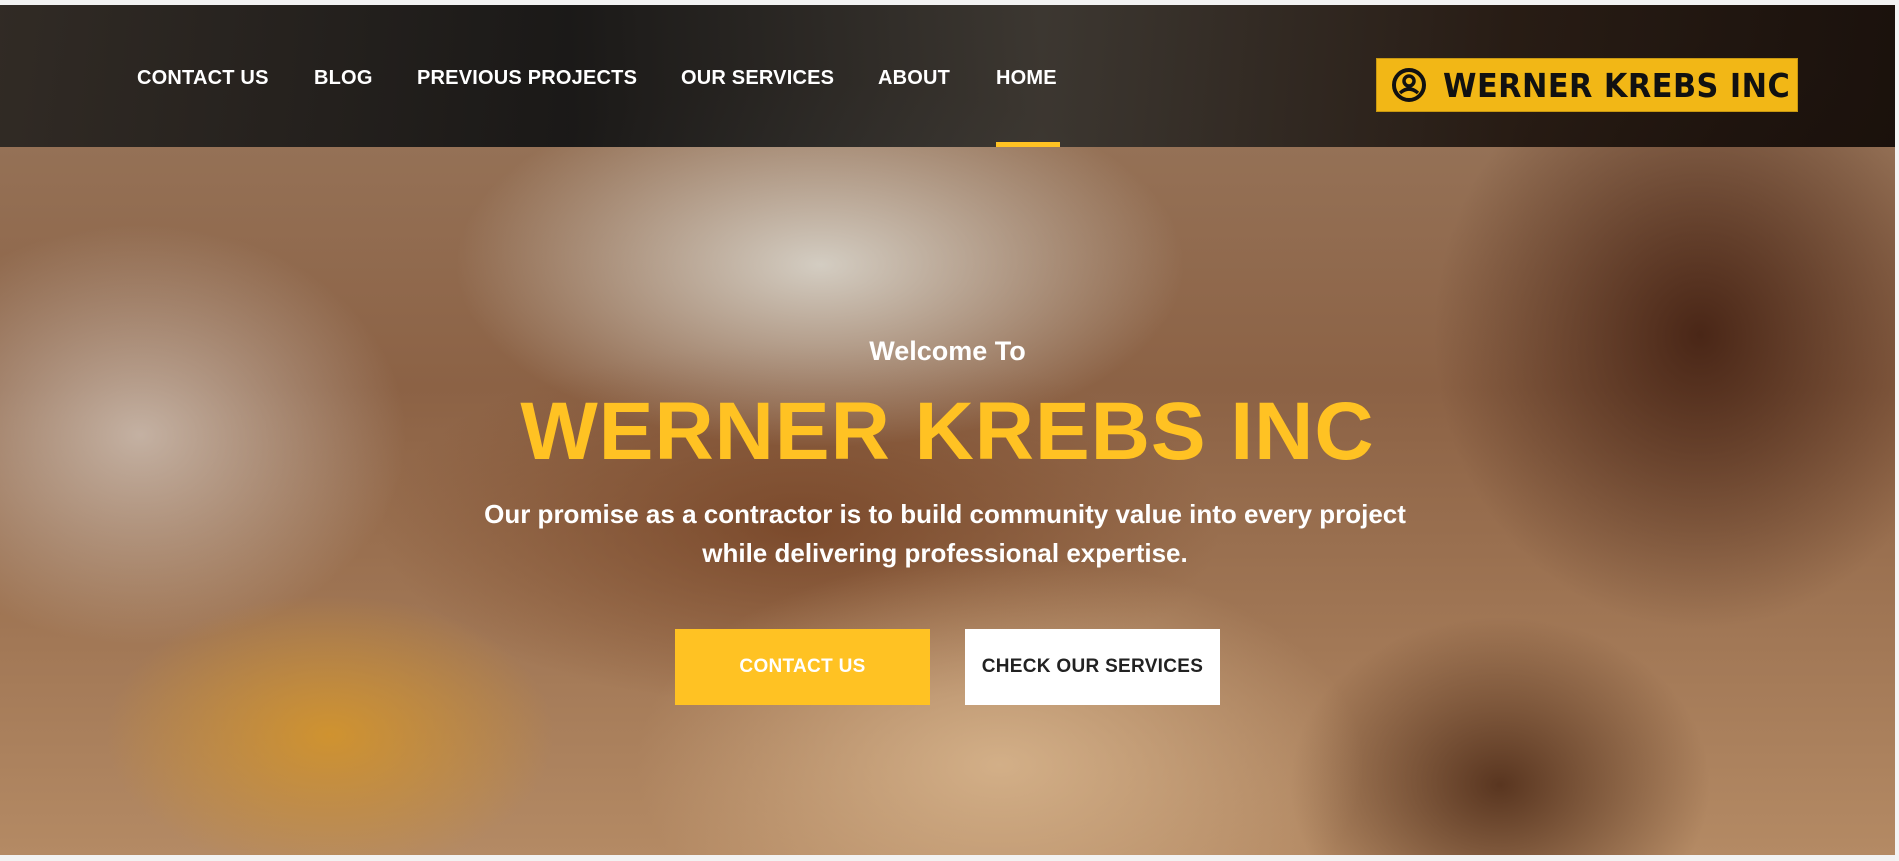 This screenshot has width=1899, height=861. What do you see at coordinates (802, 667) in the screenshot?
I see `contact-us-button: CONTACT US` at bounding box center [802, 667].